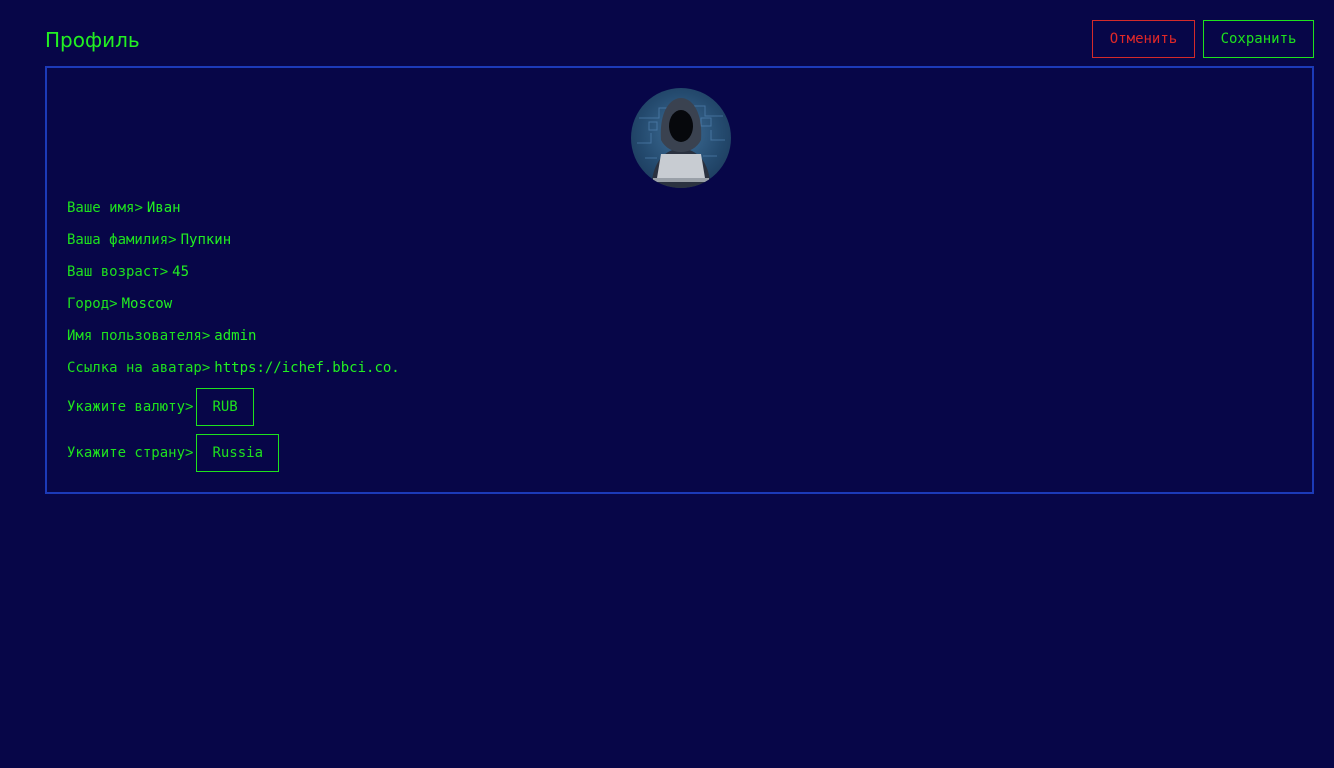 The width and height of the screenshot is (1334, 768). I want to click on avatar-link-row: Ссылка на аватар > https://ichef.bbci.co., so click(233, 368).